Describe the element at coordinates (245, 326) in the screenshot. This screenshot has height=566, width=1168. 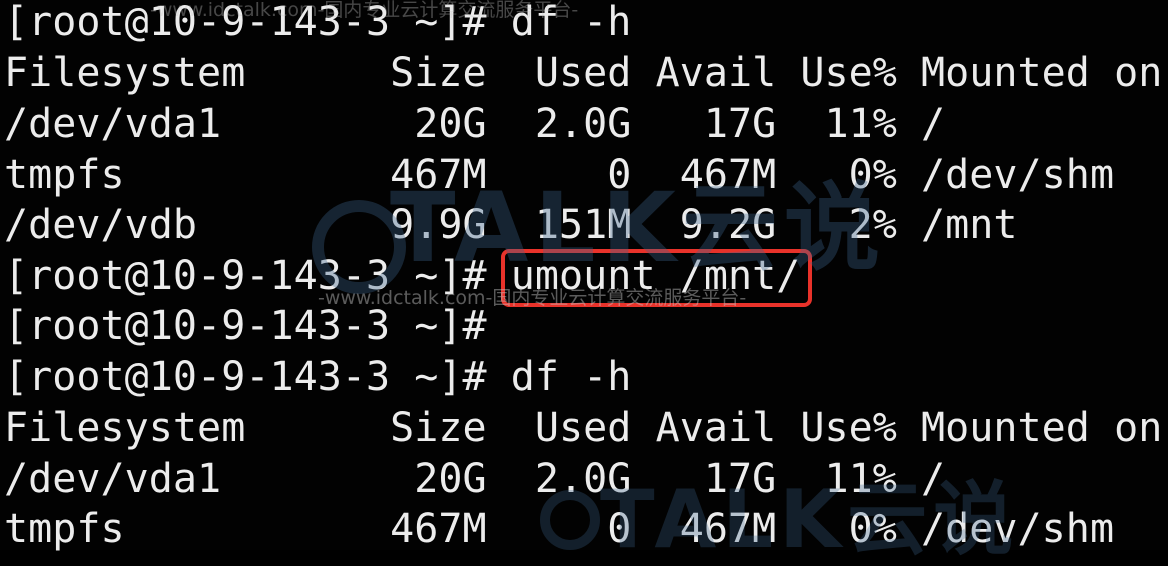
I see `terminal-line: [root@10-9-143-3 ~]#` at that location.